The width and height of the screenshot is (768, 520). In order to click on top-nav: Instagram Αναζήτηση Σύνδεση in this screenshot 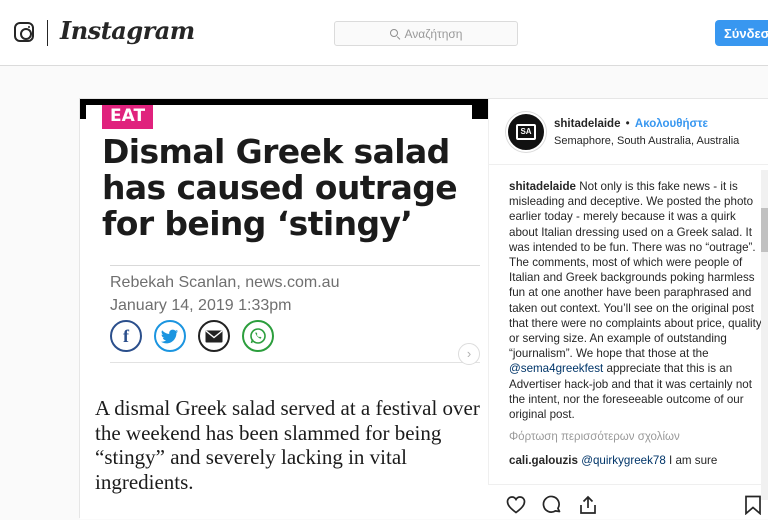, I will do `click(384, 33)`.